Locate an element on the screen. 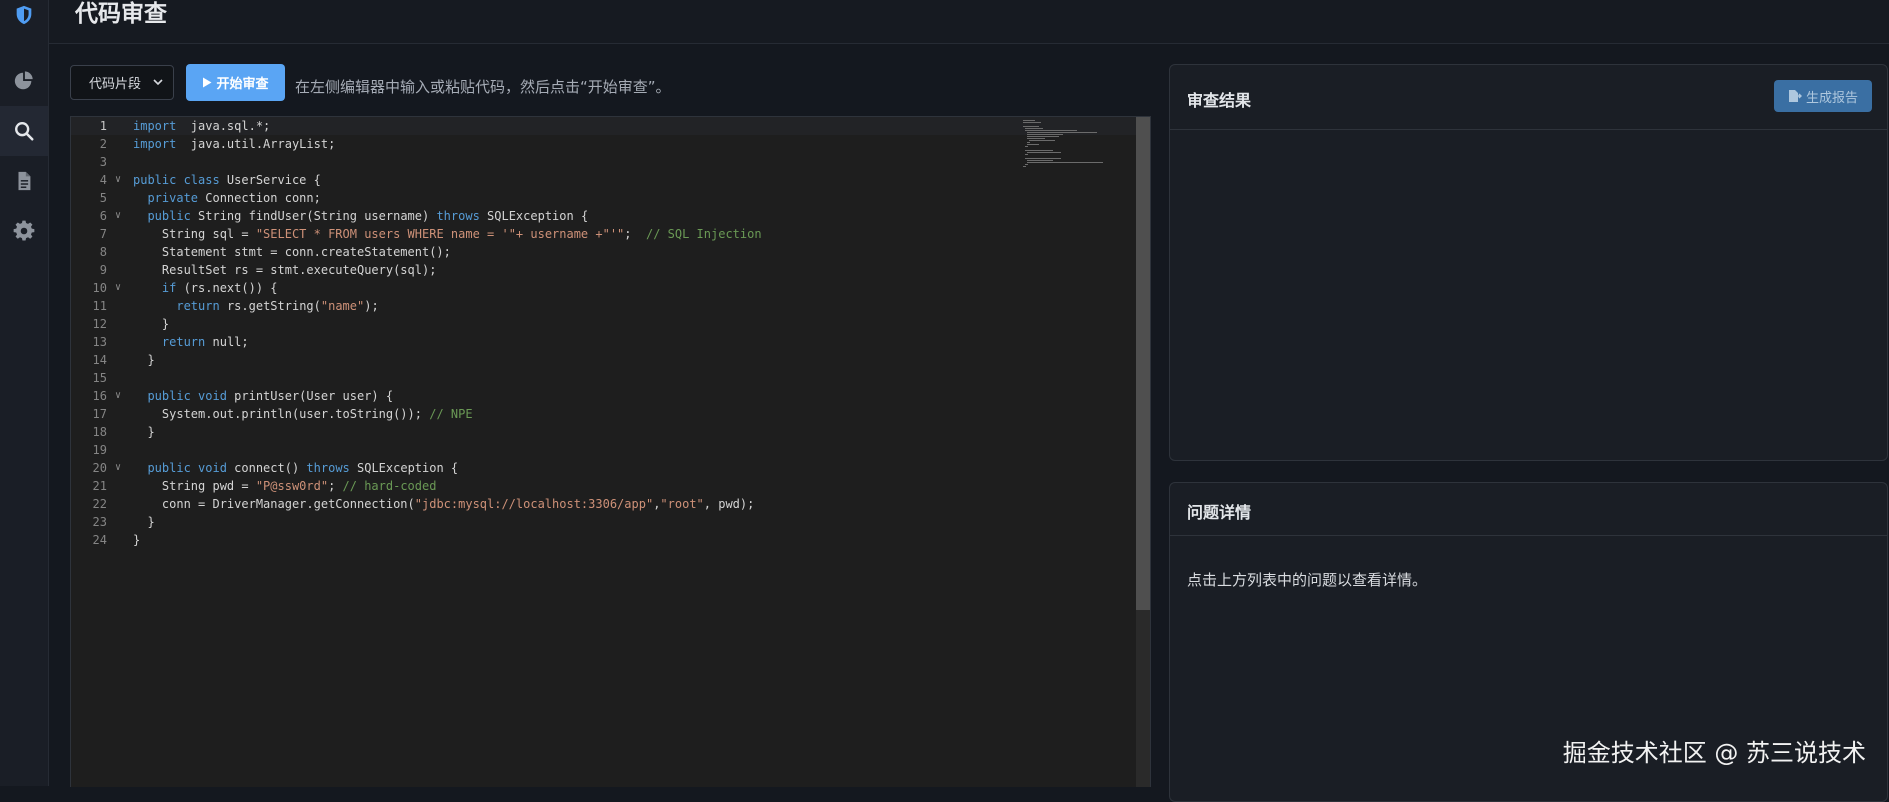  page-title: 代码审查 is located at coordinates (121, 14).